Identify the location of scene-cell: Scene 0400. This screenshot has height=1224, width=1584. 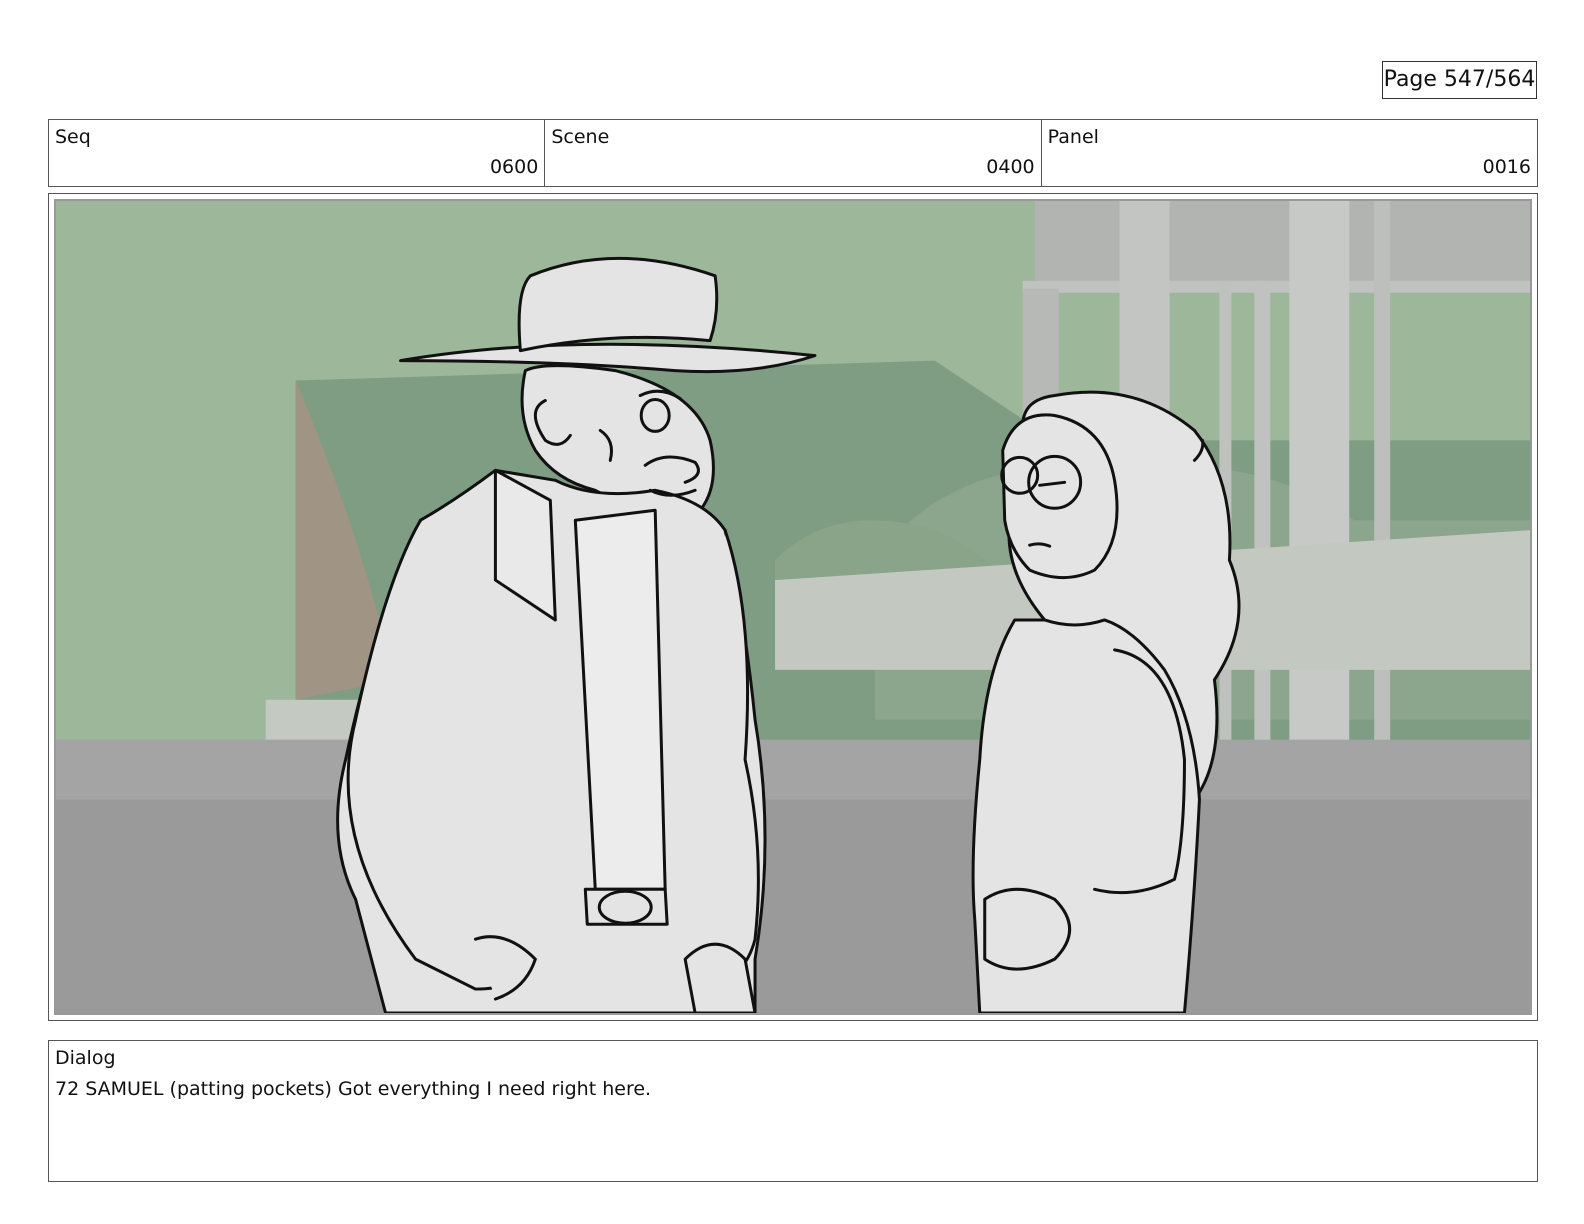
(793, 153).